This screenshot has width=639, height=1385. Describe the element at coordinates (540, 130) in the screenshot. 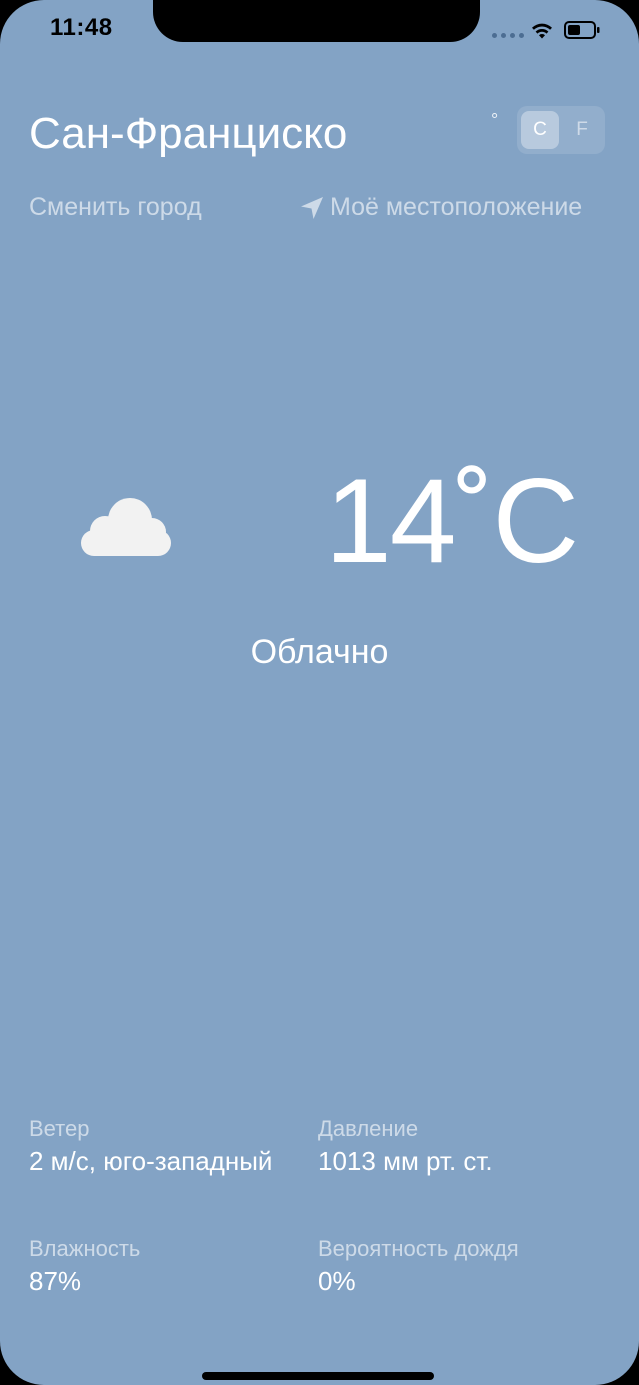

I see `unit-celsius-button: C` at that location.